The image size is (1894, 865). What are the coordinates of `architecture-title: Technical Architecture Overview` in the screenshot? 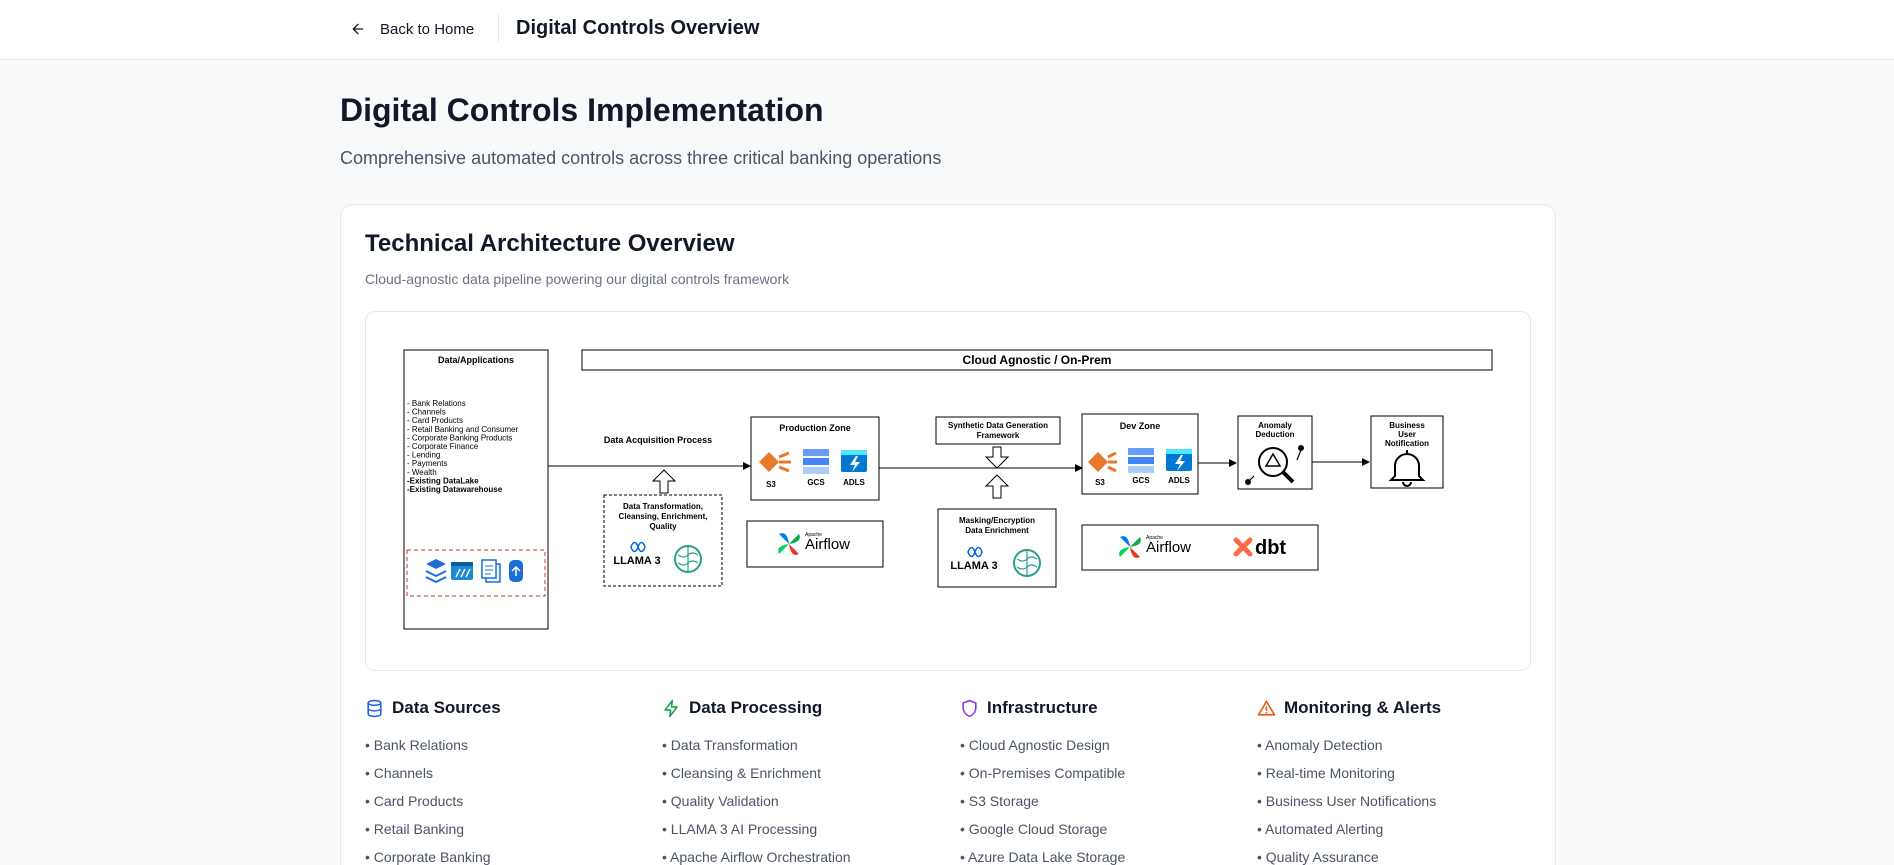 It's located at (550, 243).